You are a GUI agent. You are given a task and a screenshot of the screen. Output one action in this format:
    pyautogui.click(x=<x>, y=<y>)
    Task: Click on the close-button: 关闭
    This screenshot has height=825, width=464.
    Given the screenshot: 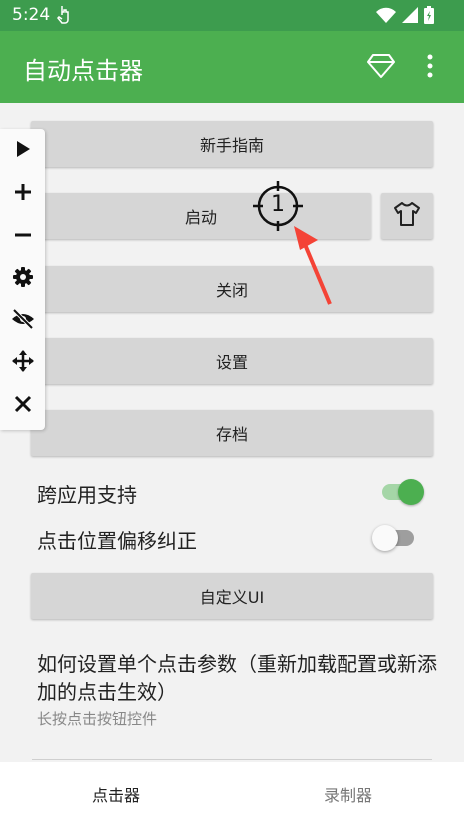 What is the action you would take?
    pyautogui.click(x=232, y=289)
    